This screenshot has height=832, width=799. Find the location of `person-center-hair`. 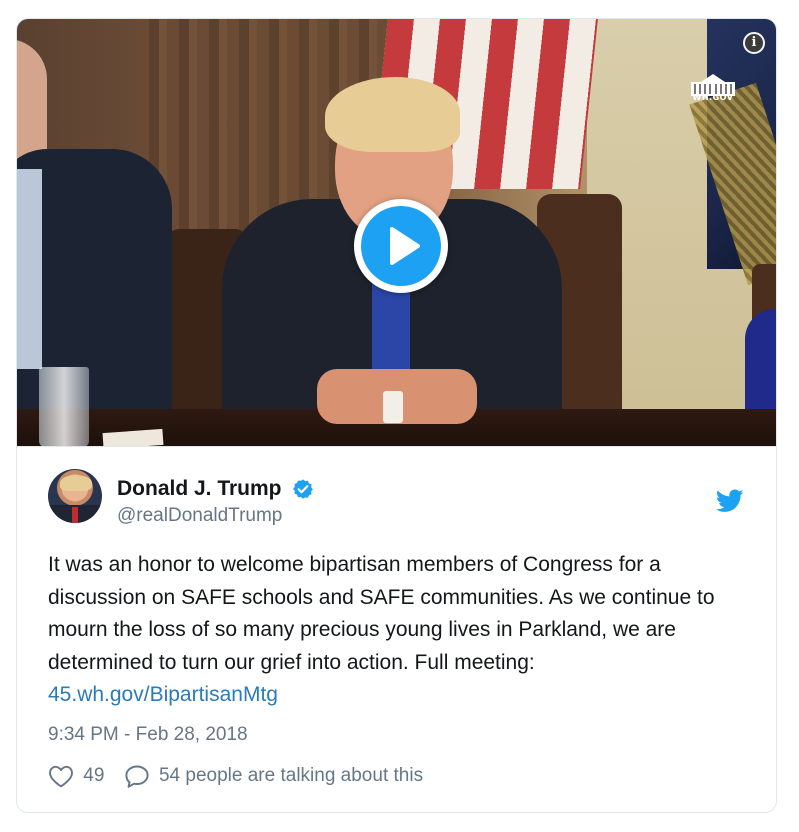

person-center-hair is located at coordinates (392, 114).